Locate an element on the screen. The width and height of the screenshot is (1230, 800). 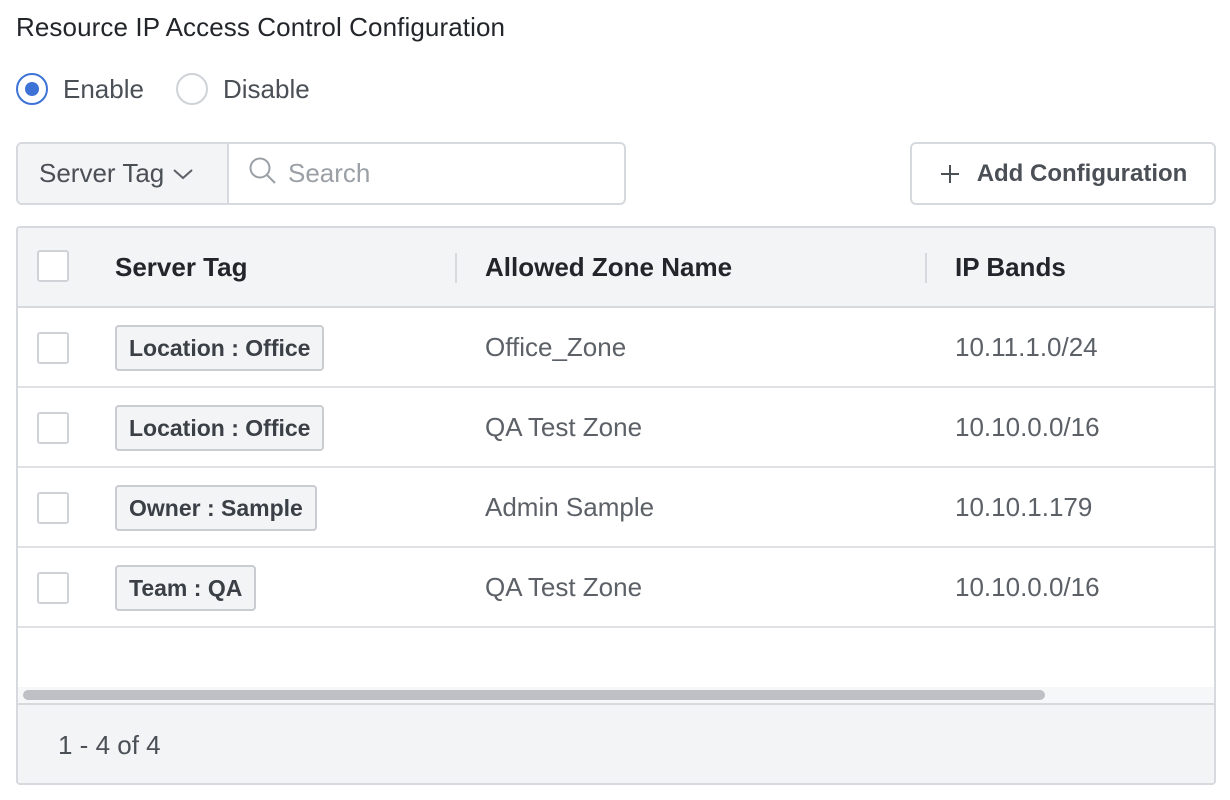
zone-name-cell: Admin Sample is located at coordinates (570, 506).